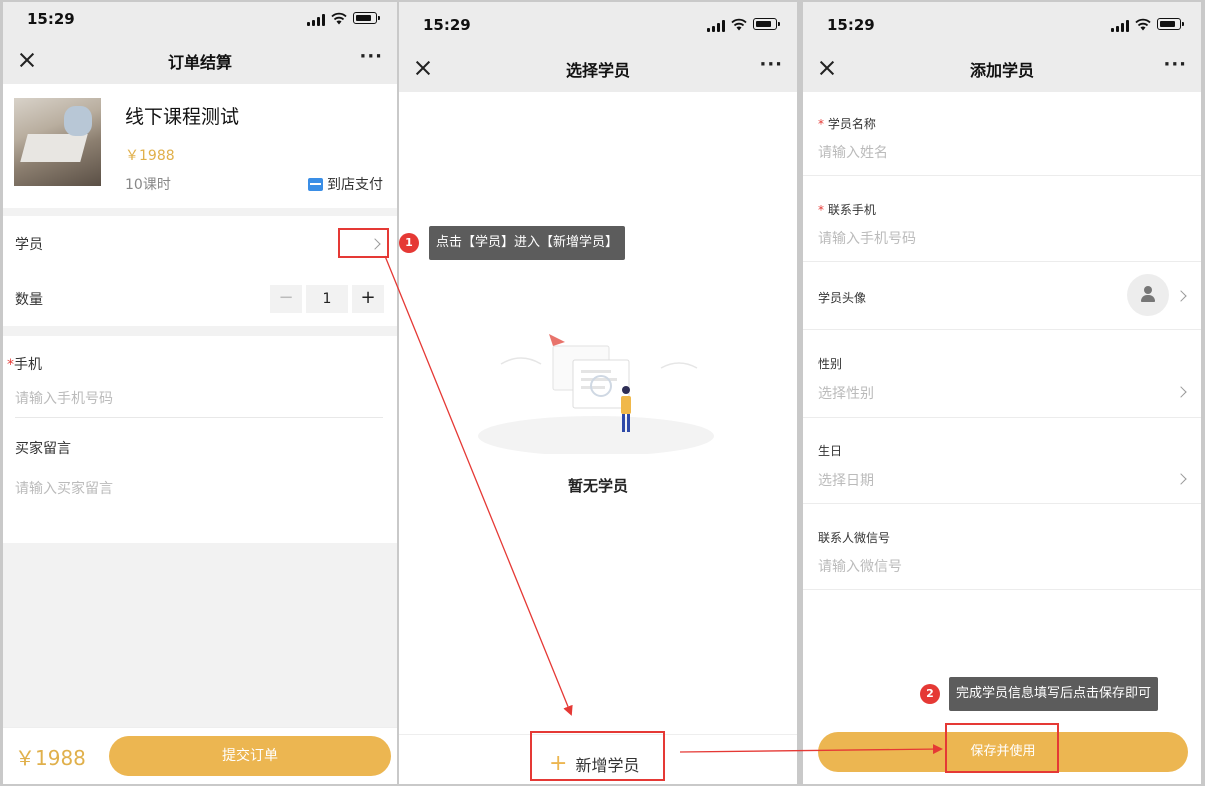 This screenshot has height=786, width=1205. I want to click on student-name-field: * 学员名称 请输入姓名, so click(1002, 133).